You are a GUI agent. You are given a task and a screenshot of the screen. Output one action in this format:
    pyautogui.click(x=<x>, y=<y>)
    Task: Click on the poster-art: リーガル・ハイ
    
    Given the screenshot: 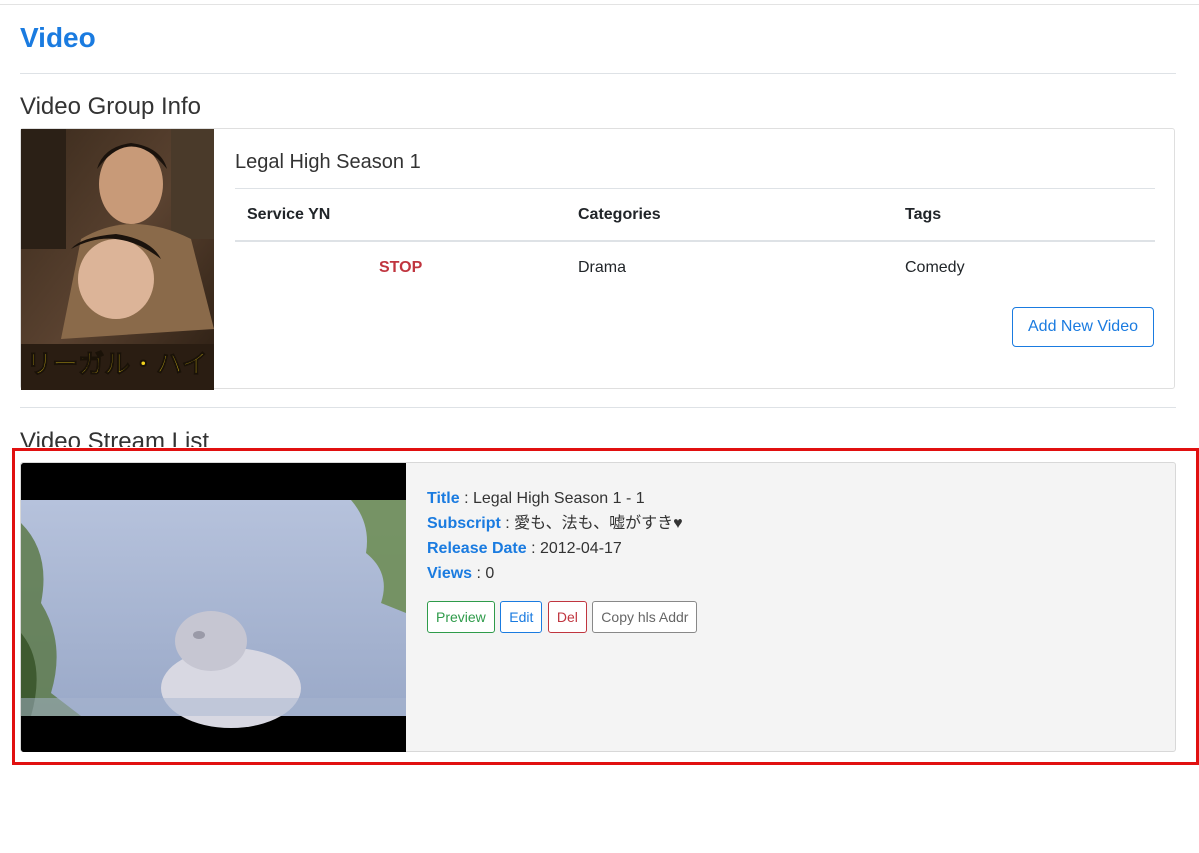 What is the action you would take?
    pyautogui.click(x=117, y=259)
    